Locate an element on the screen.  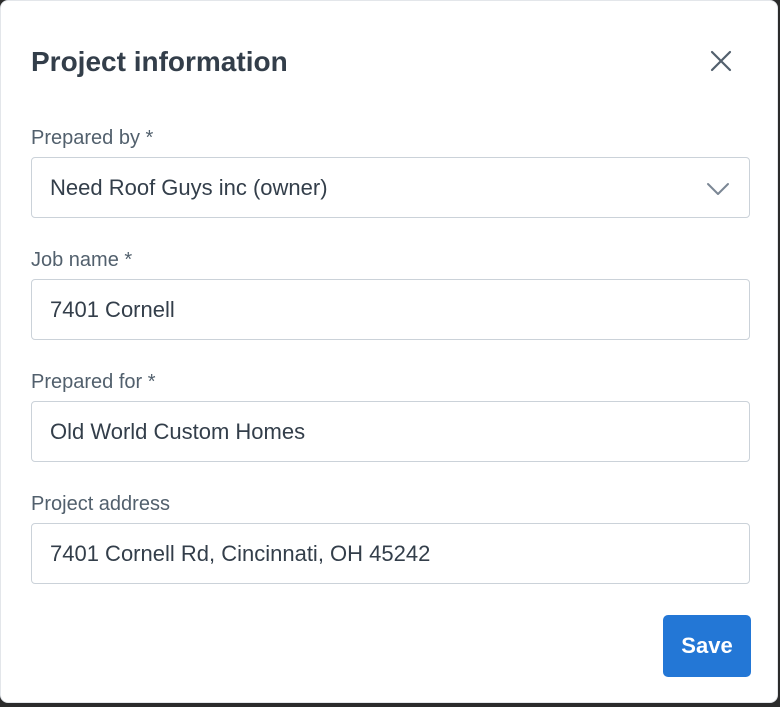
project-address-input: 7401 Cornell Rd, Cincinnati, OH 45242 is located at coordinates (390, 553).